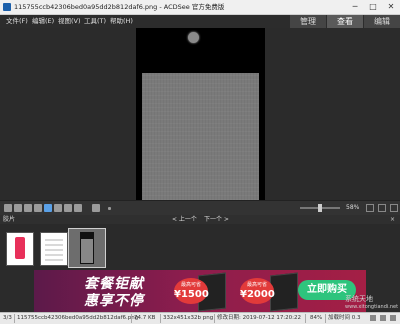  What do you see at coordinates (308, 21) in the screenshot?
I see `tab-manage: 管理` at bounding box center [308, 21].